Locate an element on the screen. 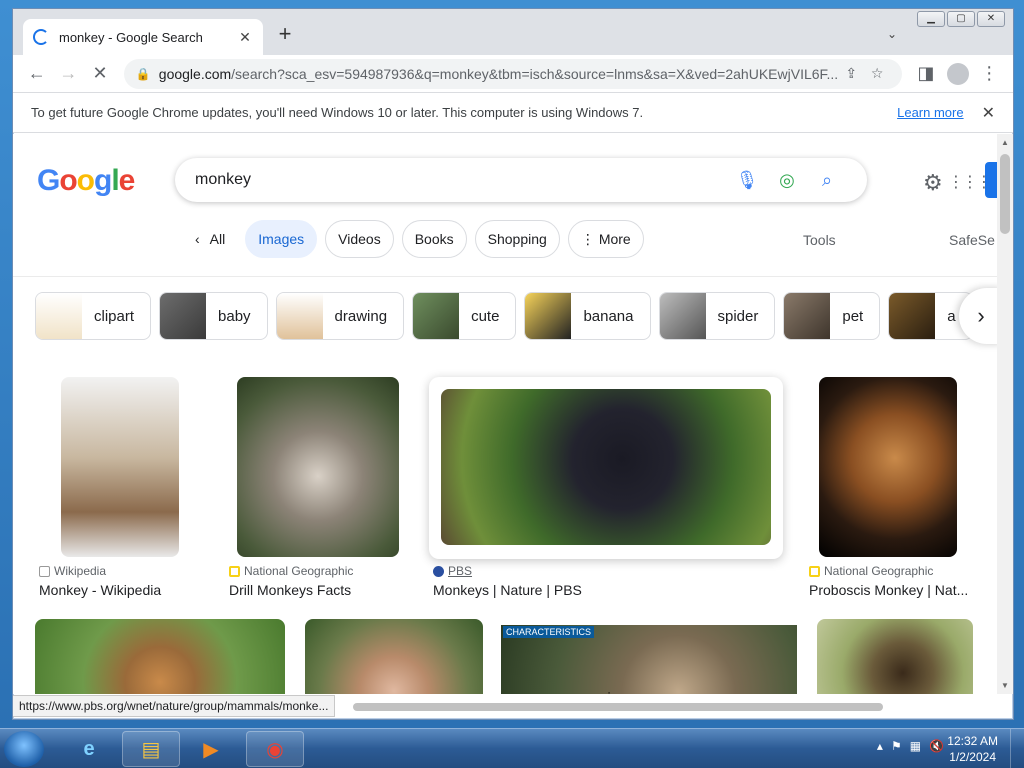  tab-more: ⋮ More is located at coordinates (605, 239).